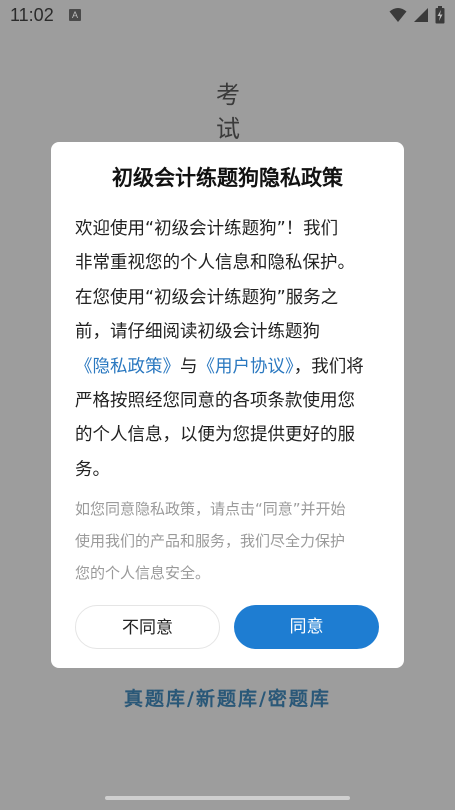 Image resolution: width=455 pixels, height=810 pixels. What do you see at coordinates (127, 367) in the screenshot?
I see `privacy-policy-link: 《隐私政策》` at bounding box center [127, 367].